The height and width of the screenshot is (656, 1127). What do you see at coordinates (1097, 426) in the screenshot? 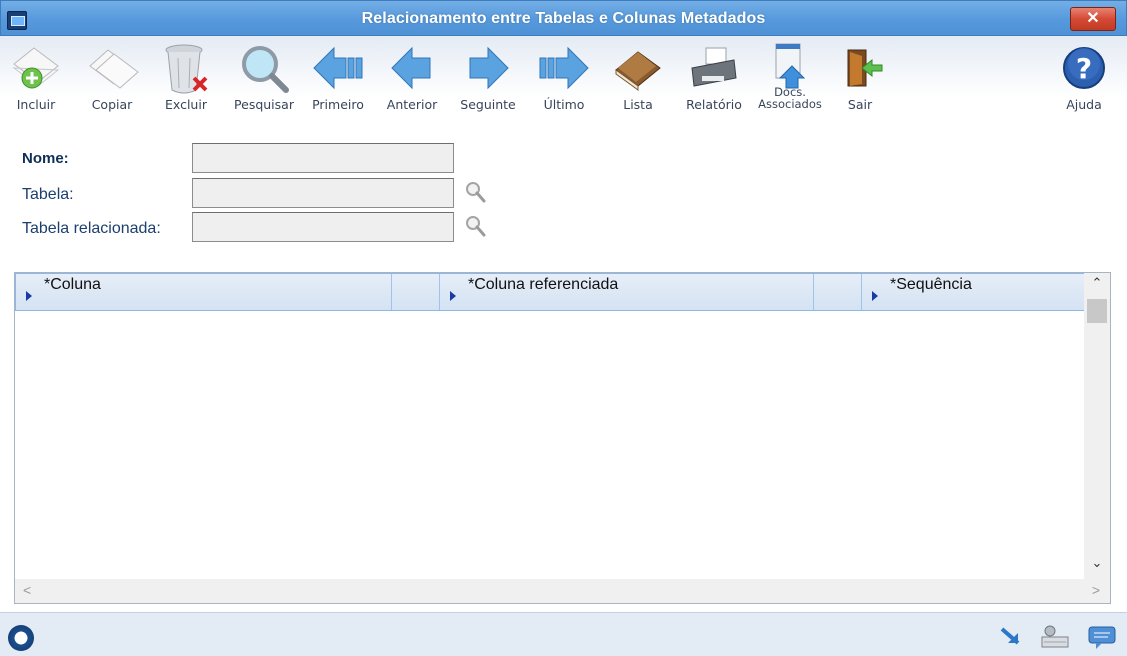
I see `vertical-scrollbar: ⌃ ⌄` at bounding box center [1097, 426].